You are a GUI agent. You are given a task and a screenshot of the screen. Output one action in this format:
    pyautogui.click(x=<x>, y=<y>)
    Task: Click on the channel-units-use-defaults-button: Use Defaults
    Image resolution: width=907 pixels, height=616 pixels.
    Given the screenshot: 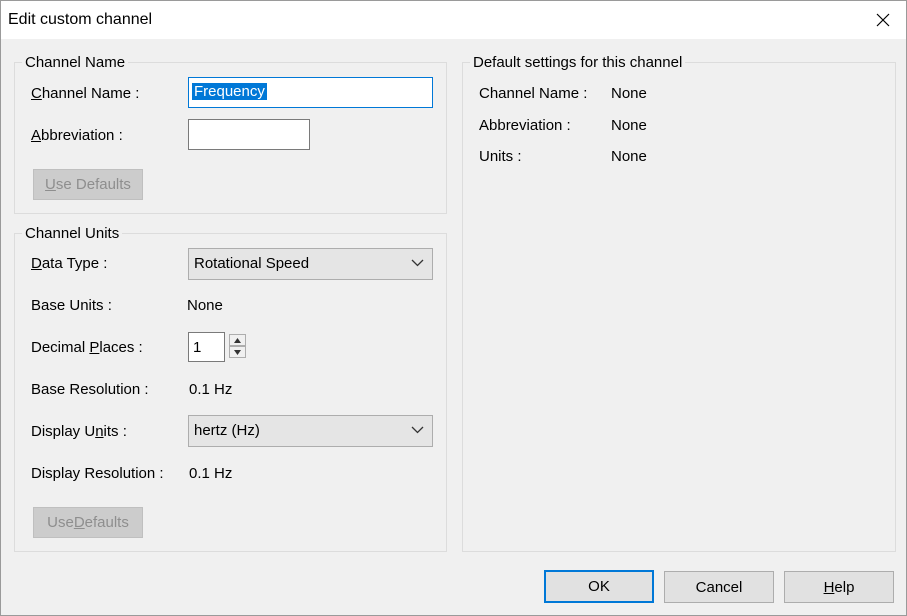 What is the action you would take?
    pyautogui.click(x=88, y=522)
    